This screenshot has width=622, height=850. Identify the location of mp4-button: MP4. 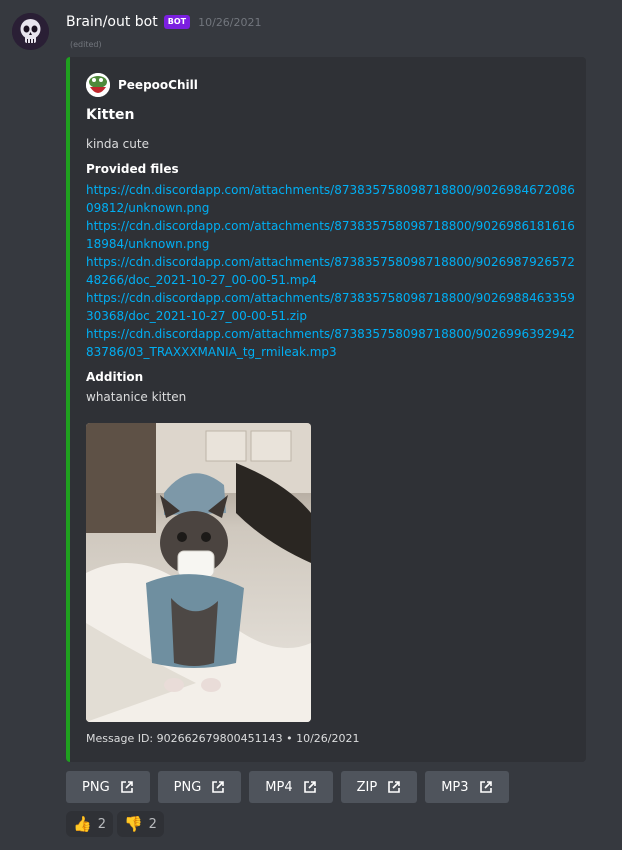
(291, 787).